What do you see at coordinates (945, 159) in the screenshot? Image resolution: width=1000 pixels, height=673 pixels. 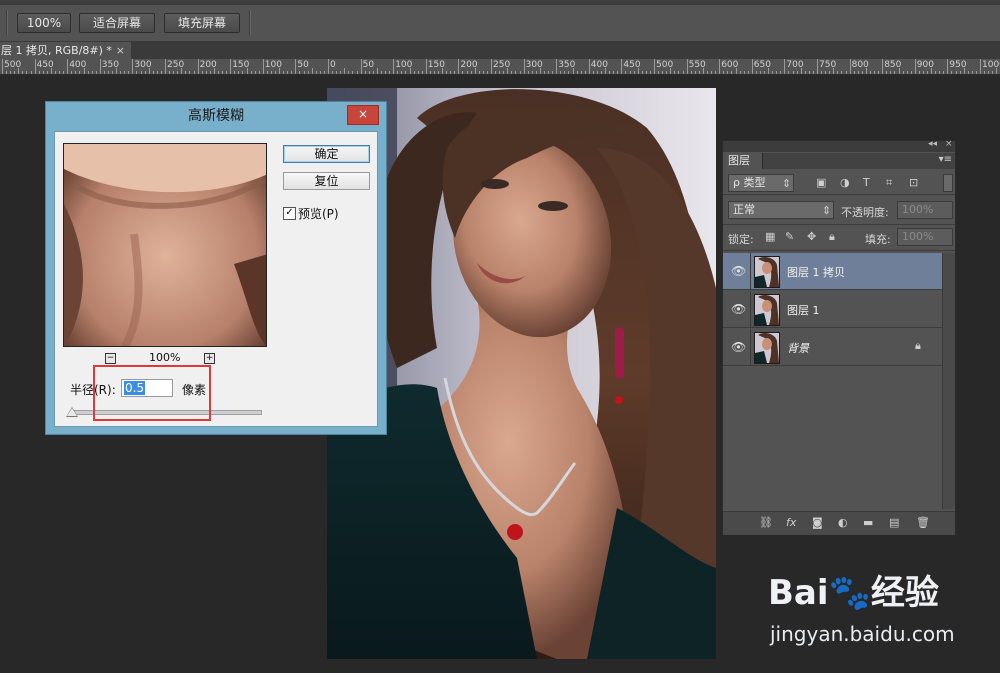 I see `panel-menu-icon: ▾≡` at bounding box center [945, 159].